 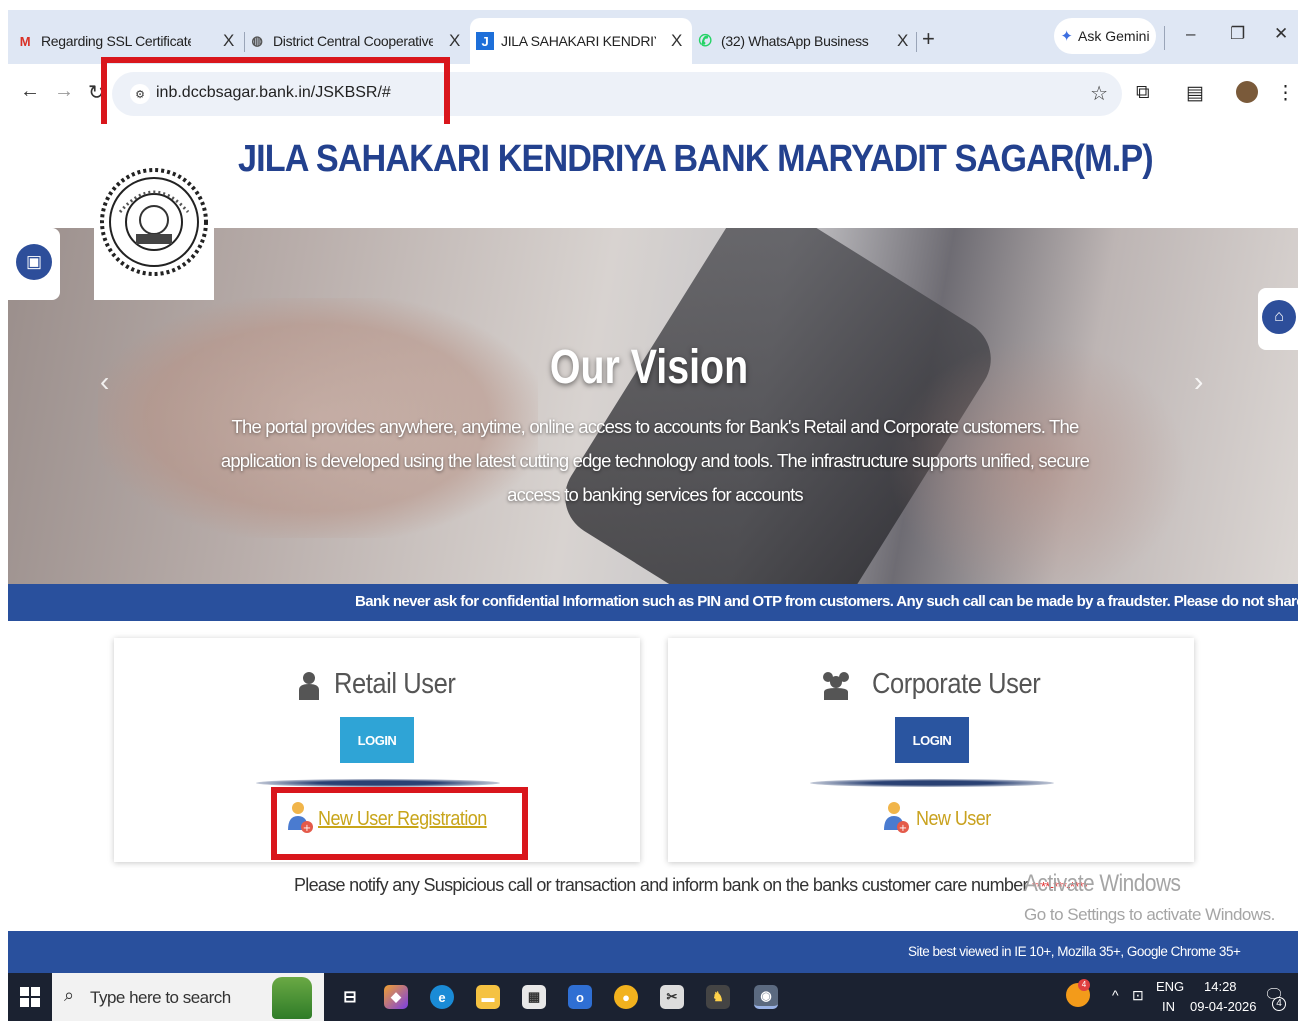 What do you see at coordinates (257, 40) in the screenshot?
I see `globe-icon: ◍` at bounding box center [257, 40].